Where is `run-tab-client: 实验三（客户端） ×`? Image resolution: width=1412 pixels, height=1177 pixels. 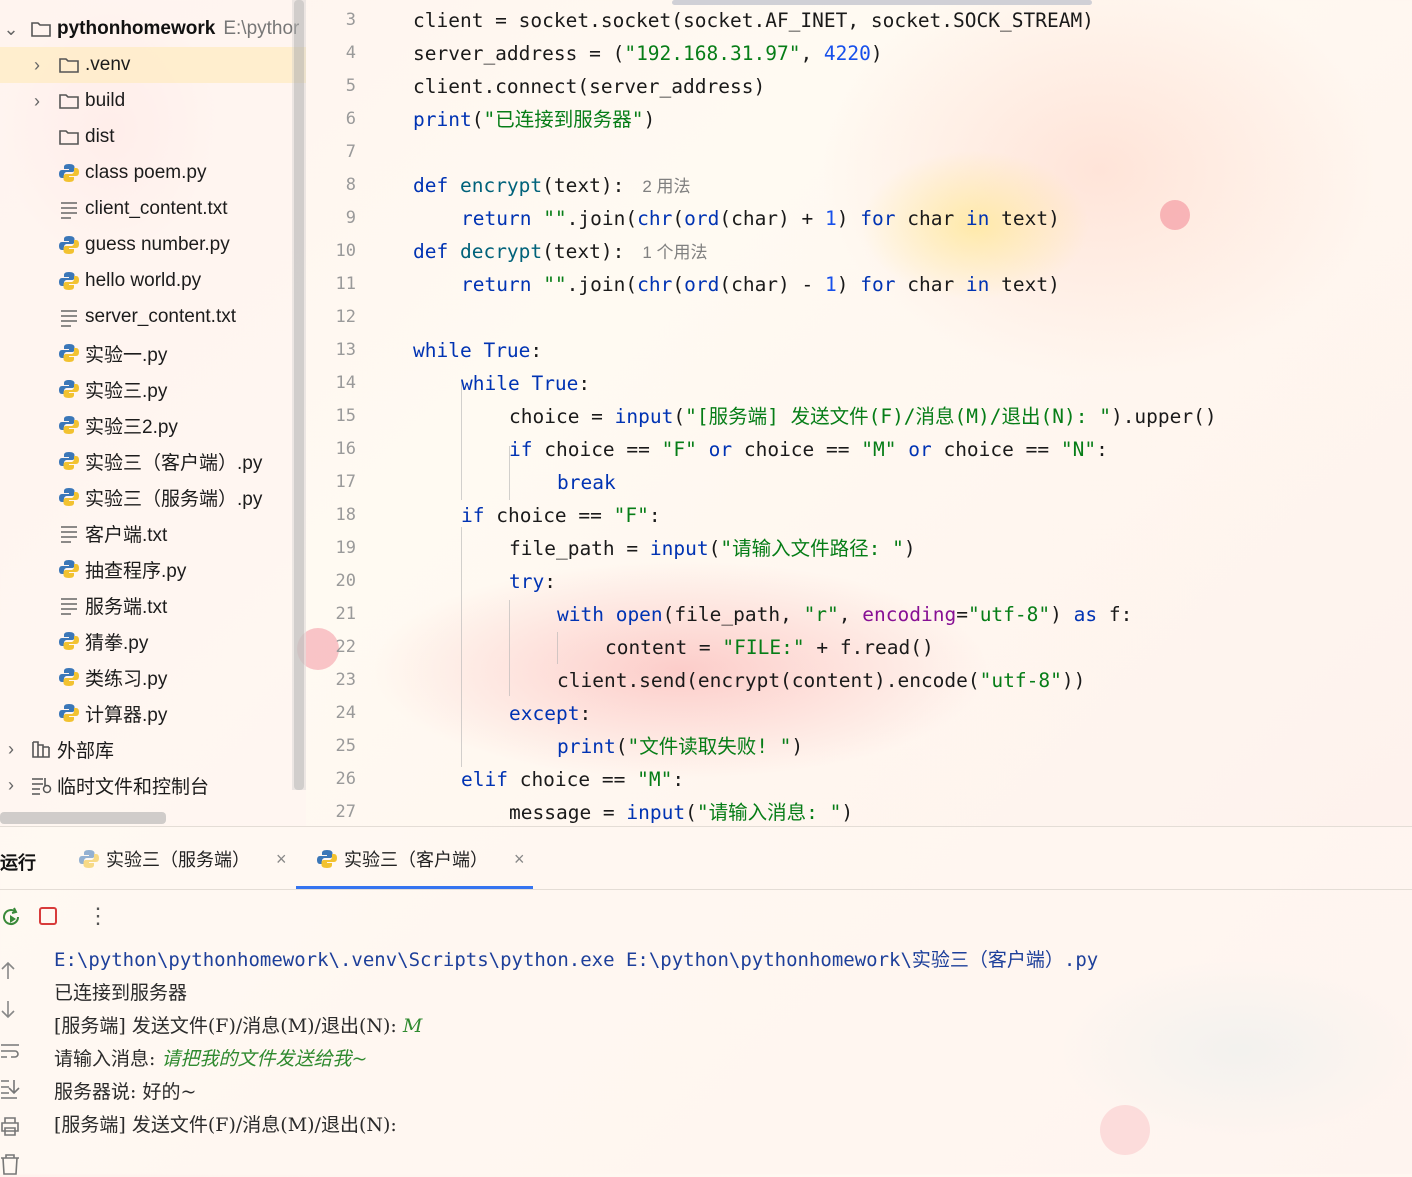
run-tab-client: 实验三（客户端） × is located at coordinates (420, 859).